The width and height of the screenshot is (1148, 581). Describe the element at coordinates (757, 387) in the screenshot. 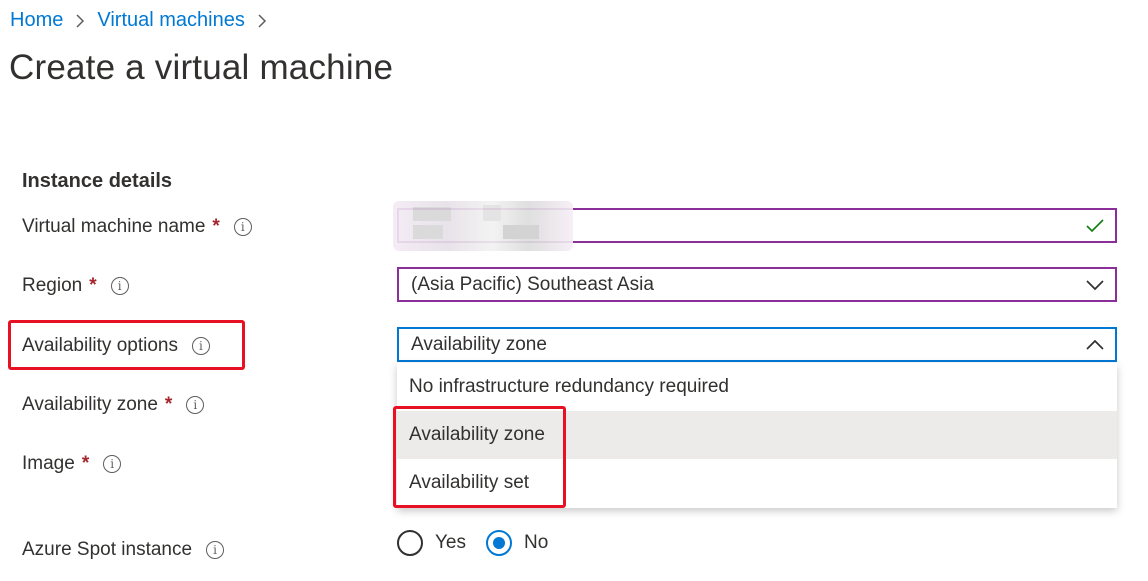

I see `dropdown-option-no-redundancy: No infrastructure redundancy required` at that location.